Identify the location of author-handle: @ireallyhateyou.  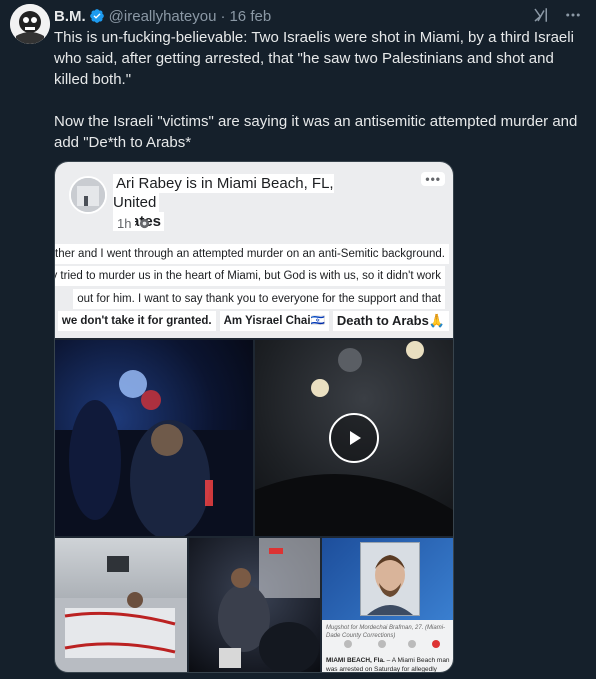
(163, 16).